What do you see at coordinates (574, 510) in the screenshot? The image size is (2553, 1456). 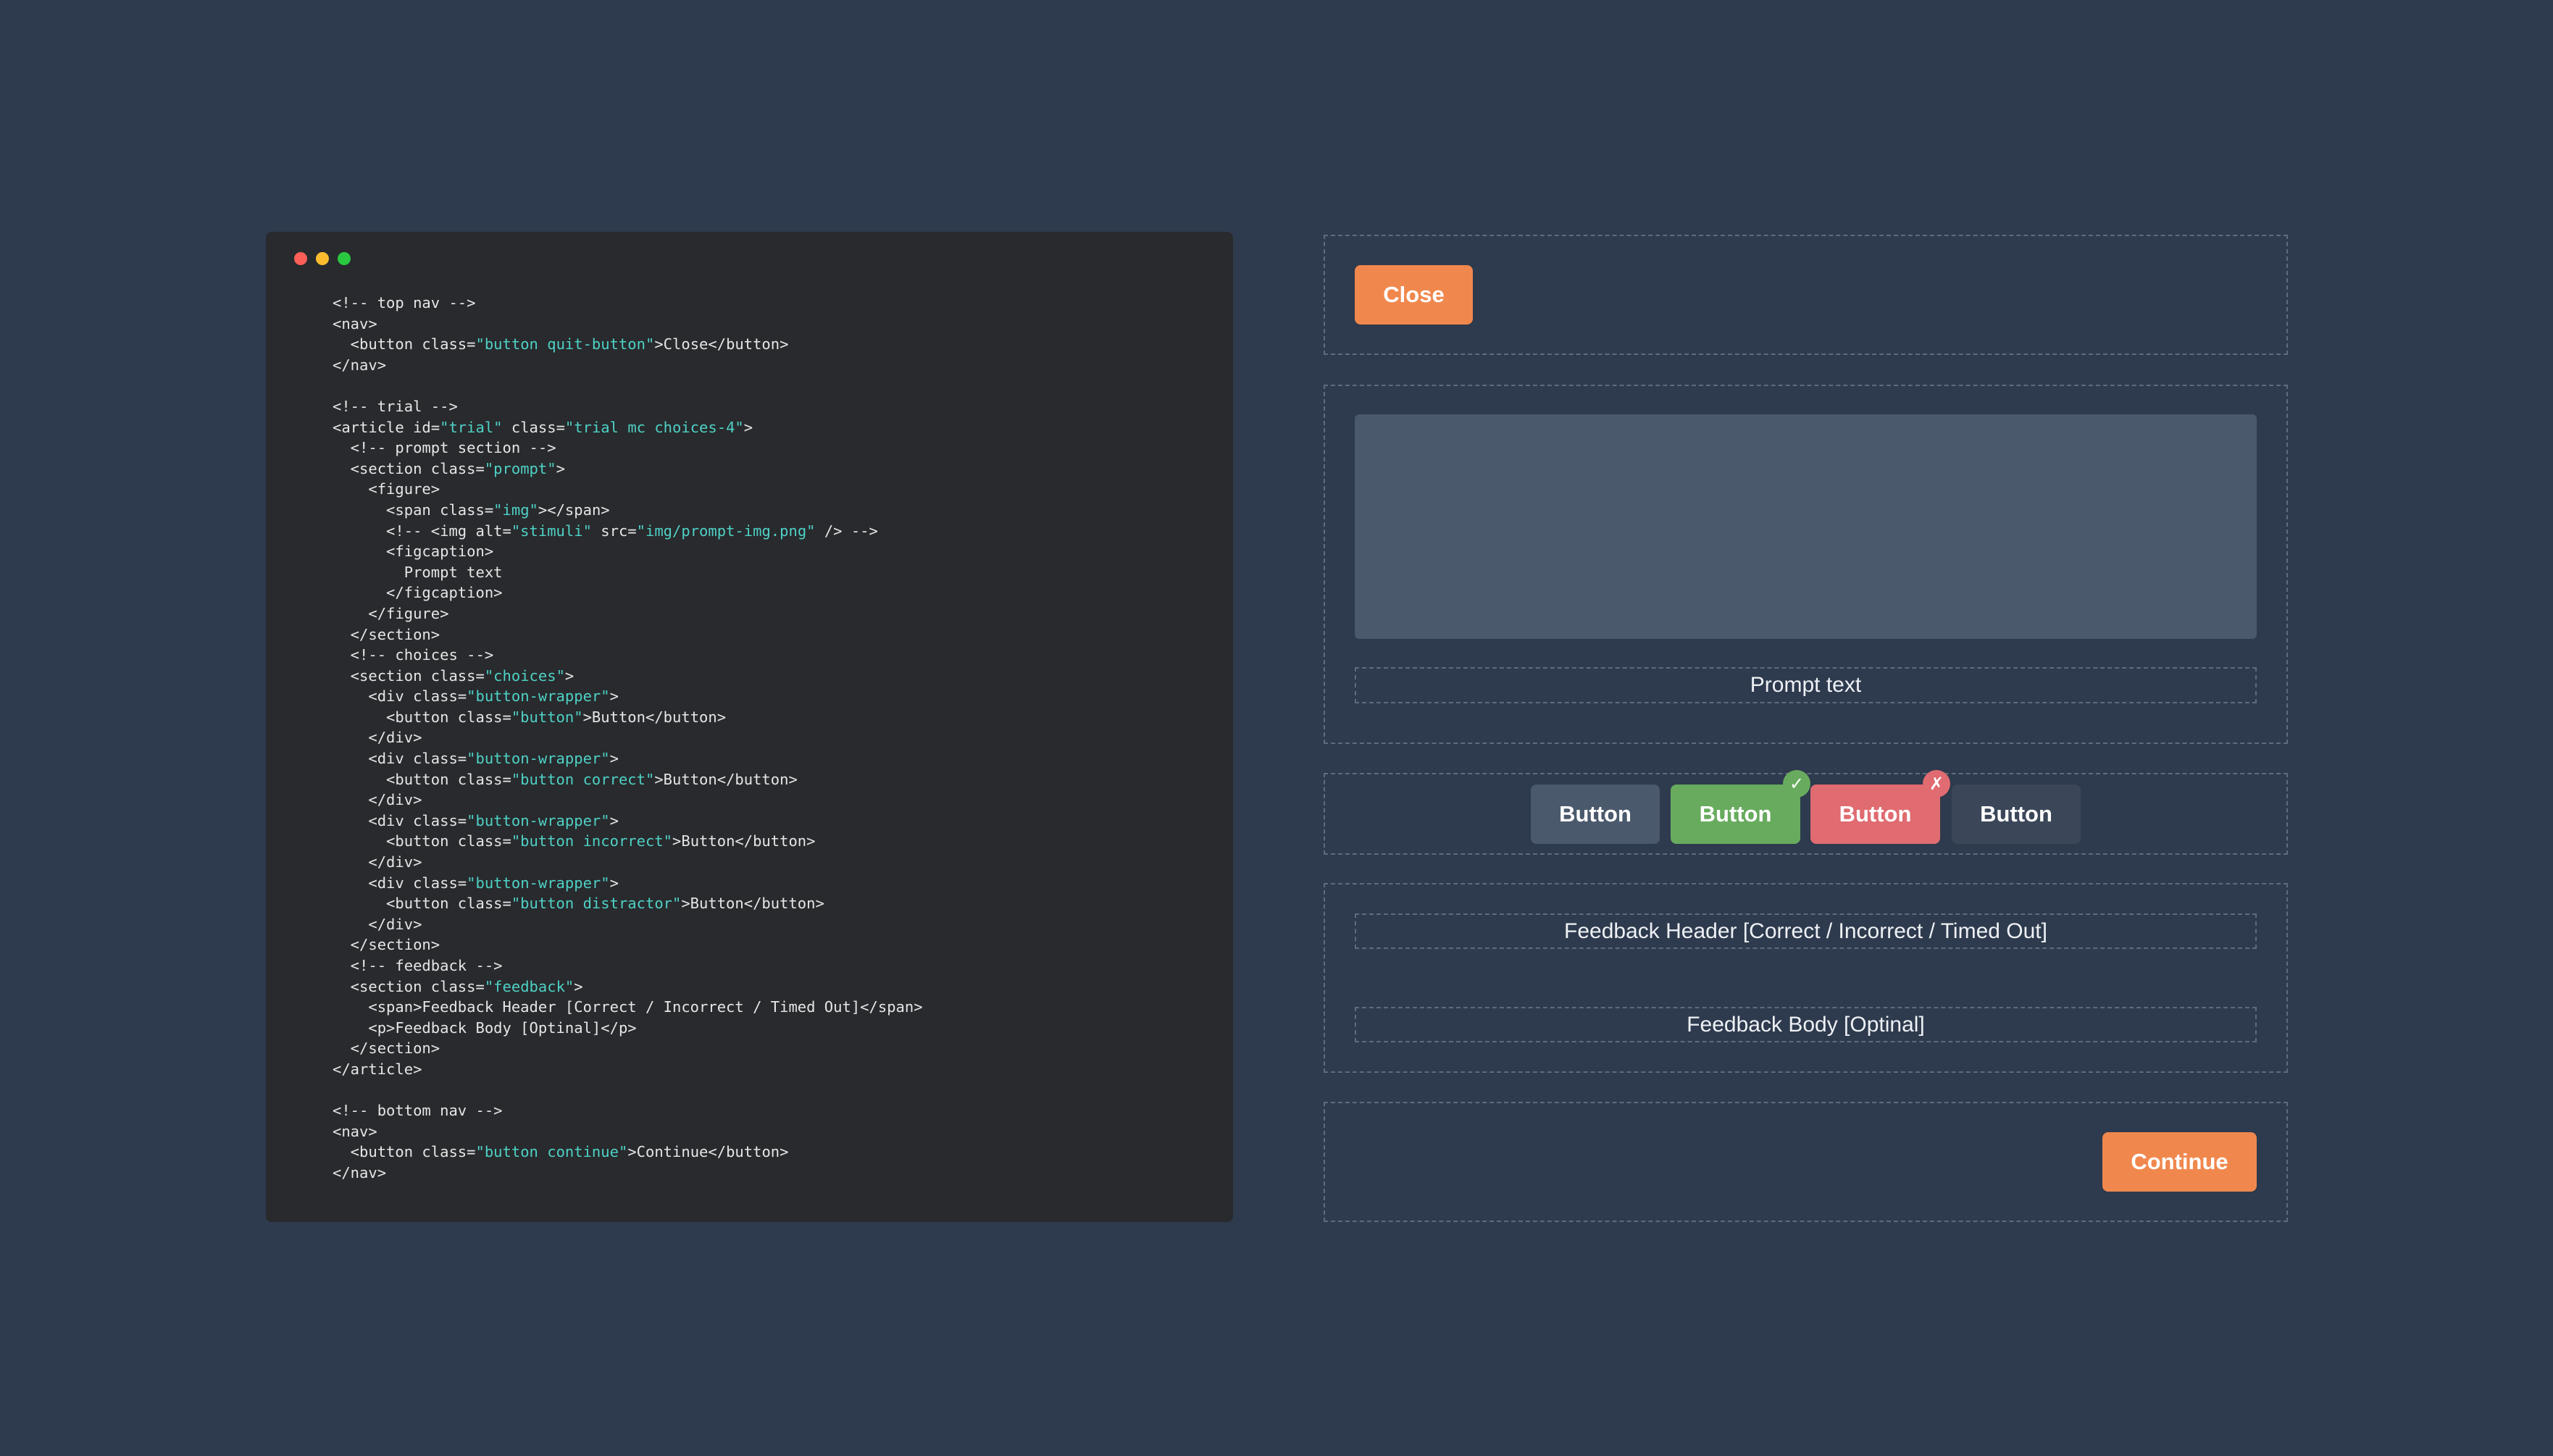 I see `code-text: ></span>` at bounding box center [574, 510].